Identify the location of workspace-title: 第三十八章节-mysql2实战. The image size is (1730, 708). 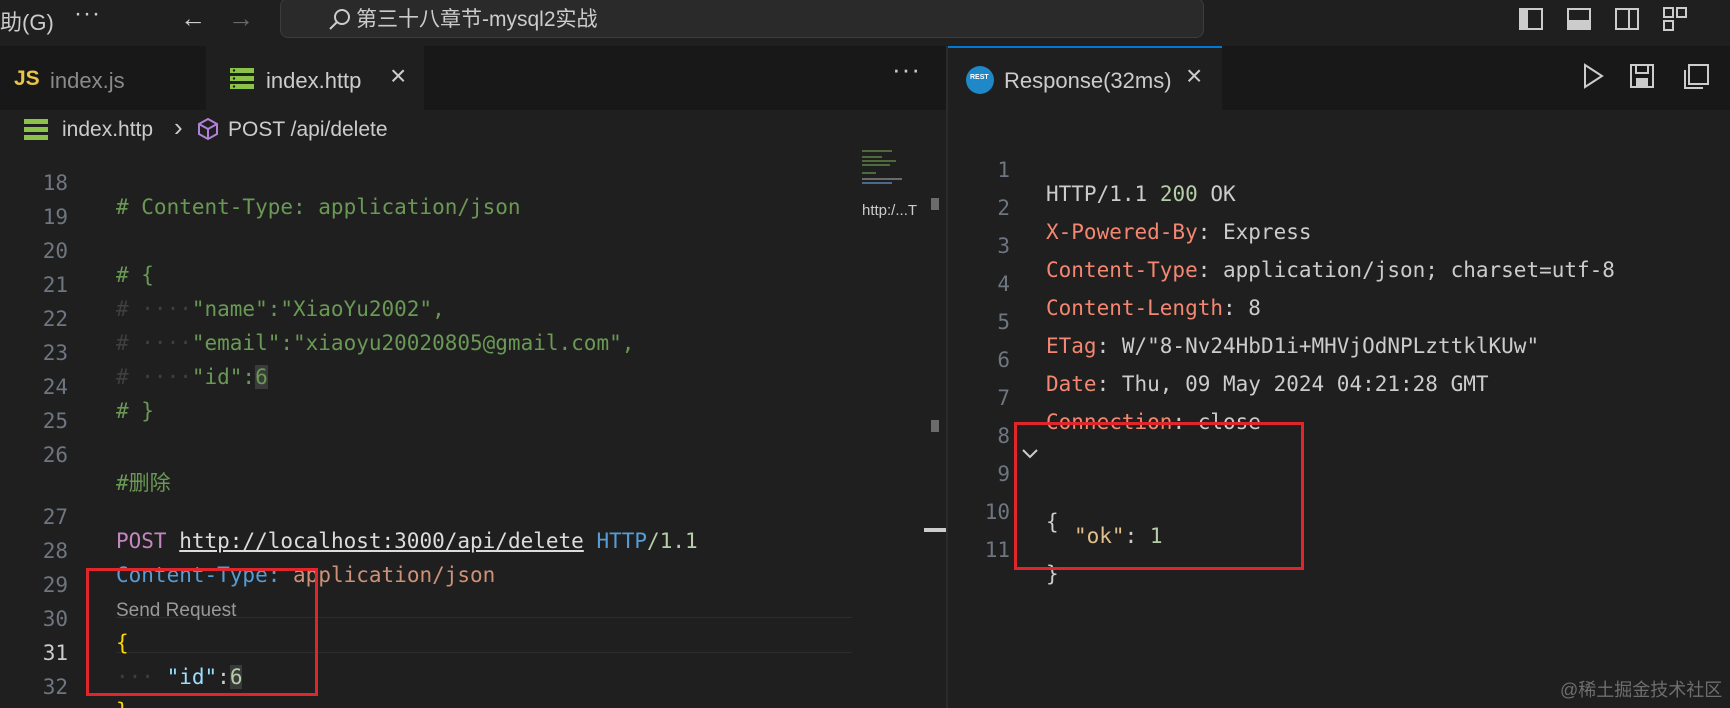
(477, 19).